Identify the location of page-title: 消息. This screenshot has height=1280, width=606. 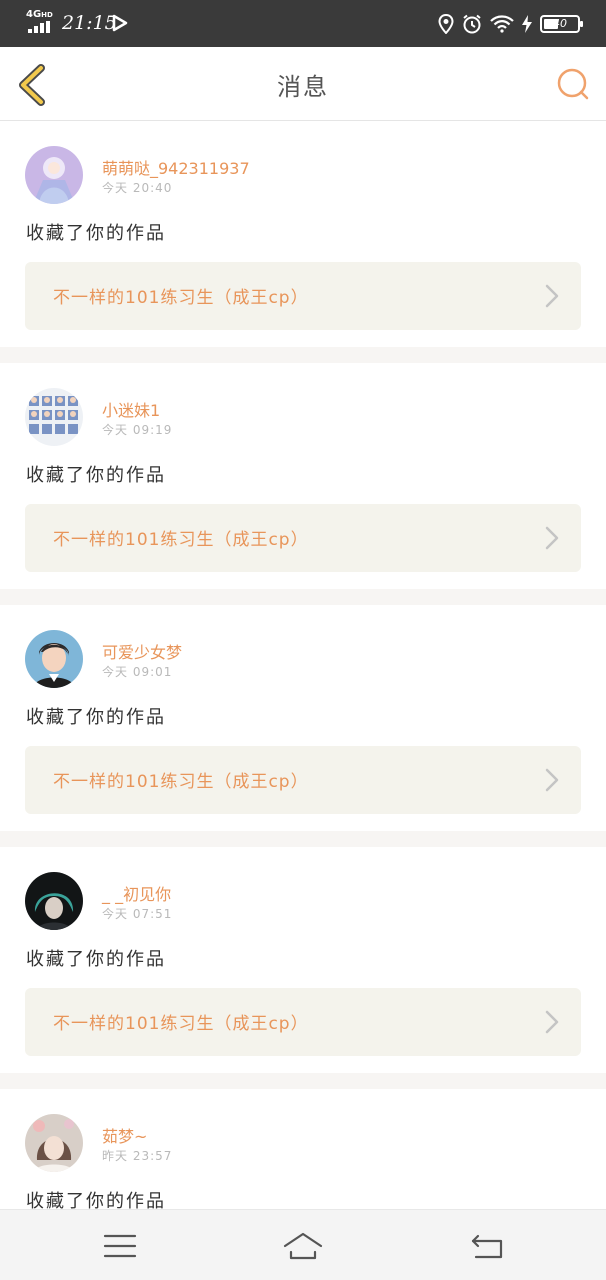
(303, 87).